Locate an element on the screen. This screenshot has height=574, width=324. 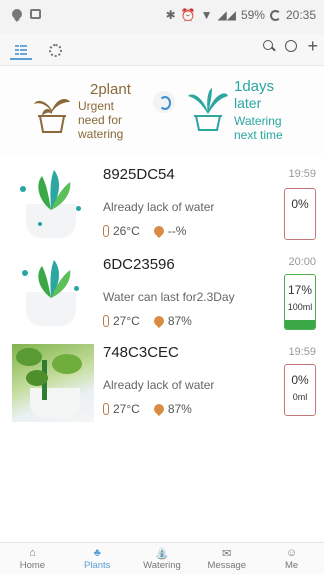
person-icon: ☺ is located at coordinates (291, 553).